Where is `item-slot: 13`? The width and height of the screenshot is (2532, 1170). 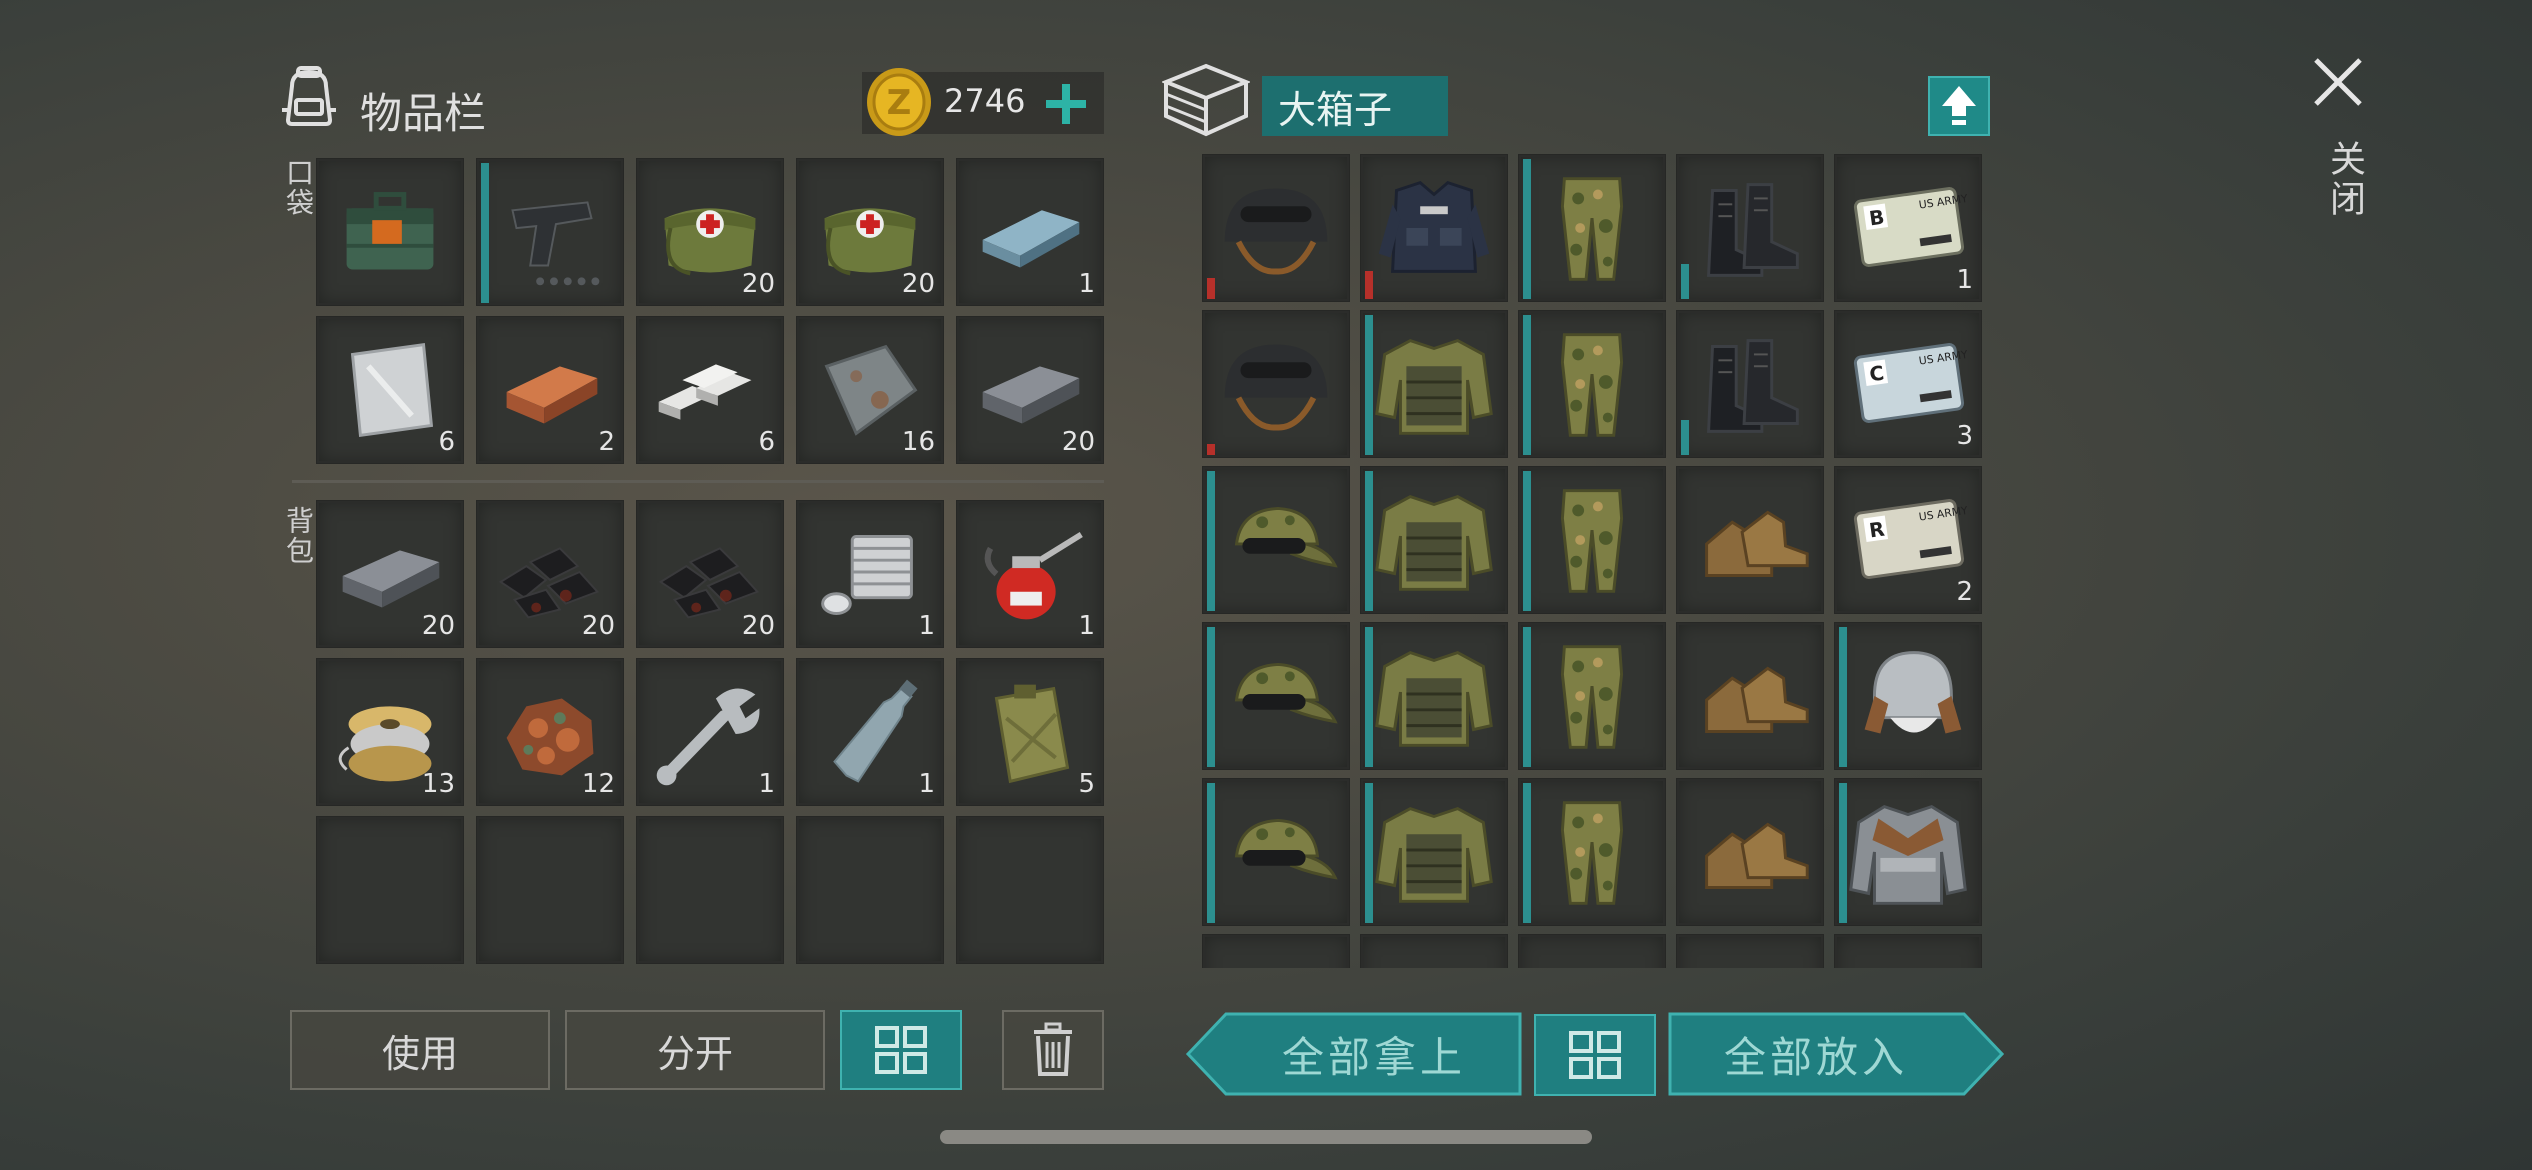
item-slot: 13 is located at coordinates (390, 732).